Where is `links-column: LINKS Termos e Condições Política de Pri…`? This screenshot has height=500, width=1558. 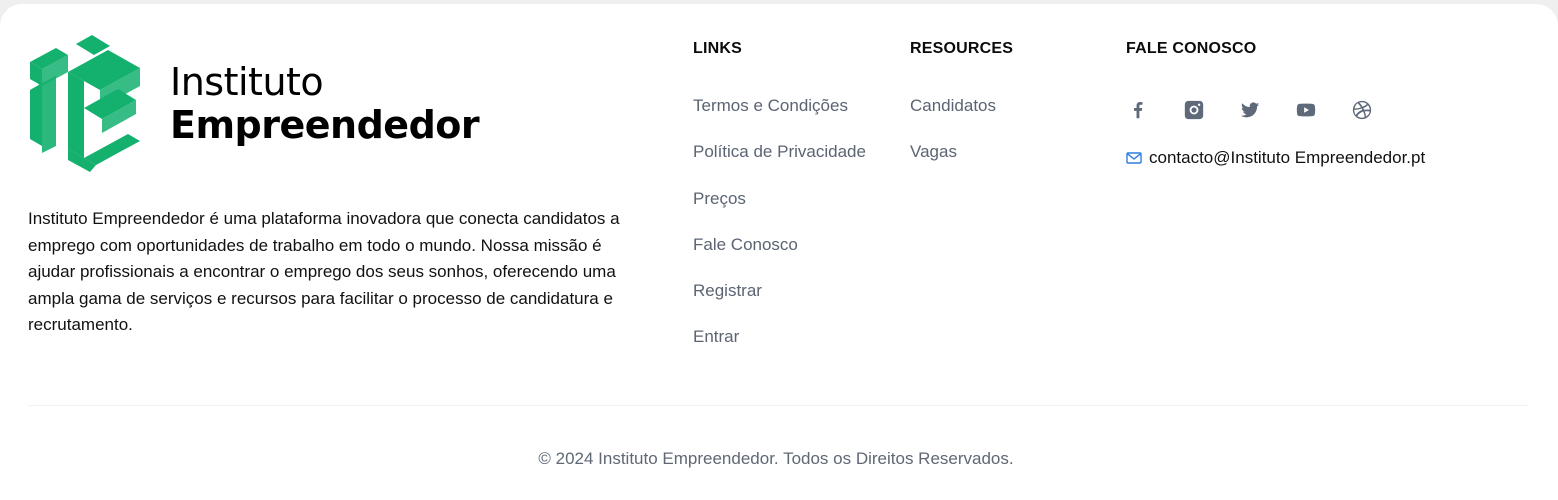 links-column: LINKS Termos e Condições Política de Pri… is located at coordinates (779, 207).